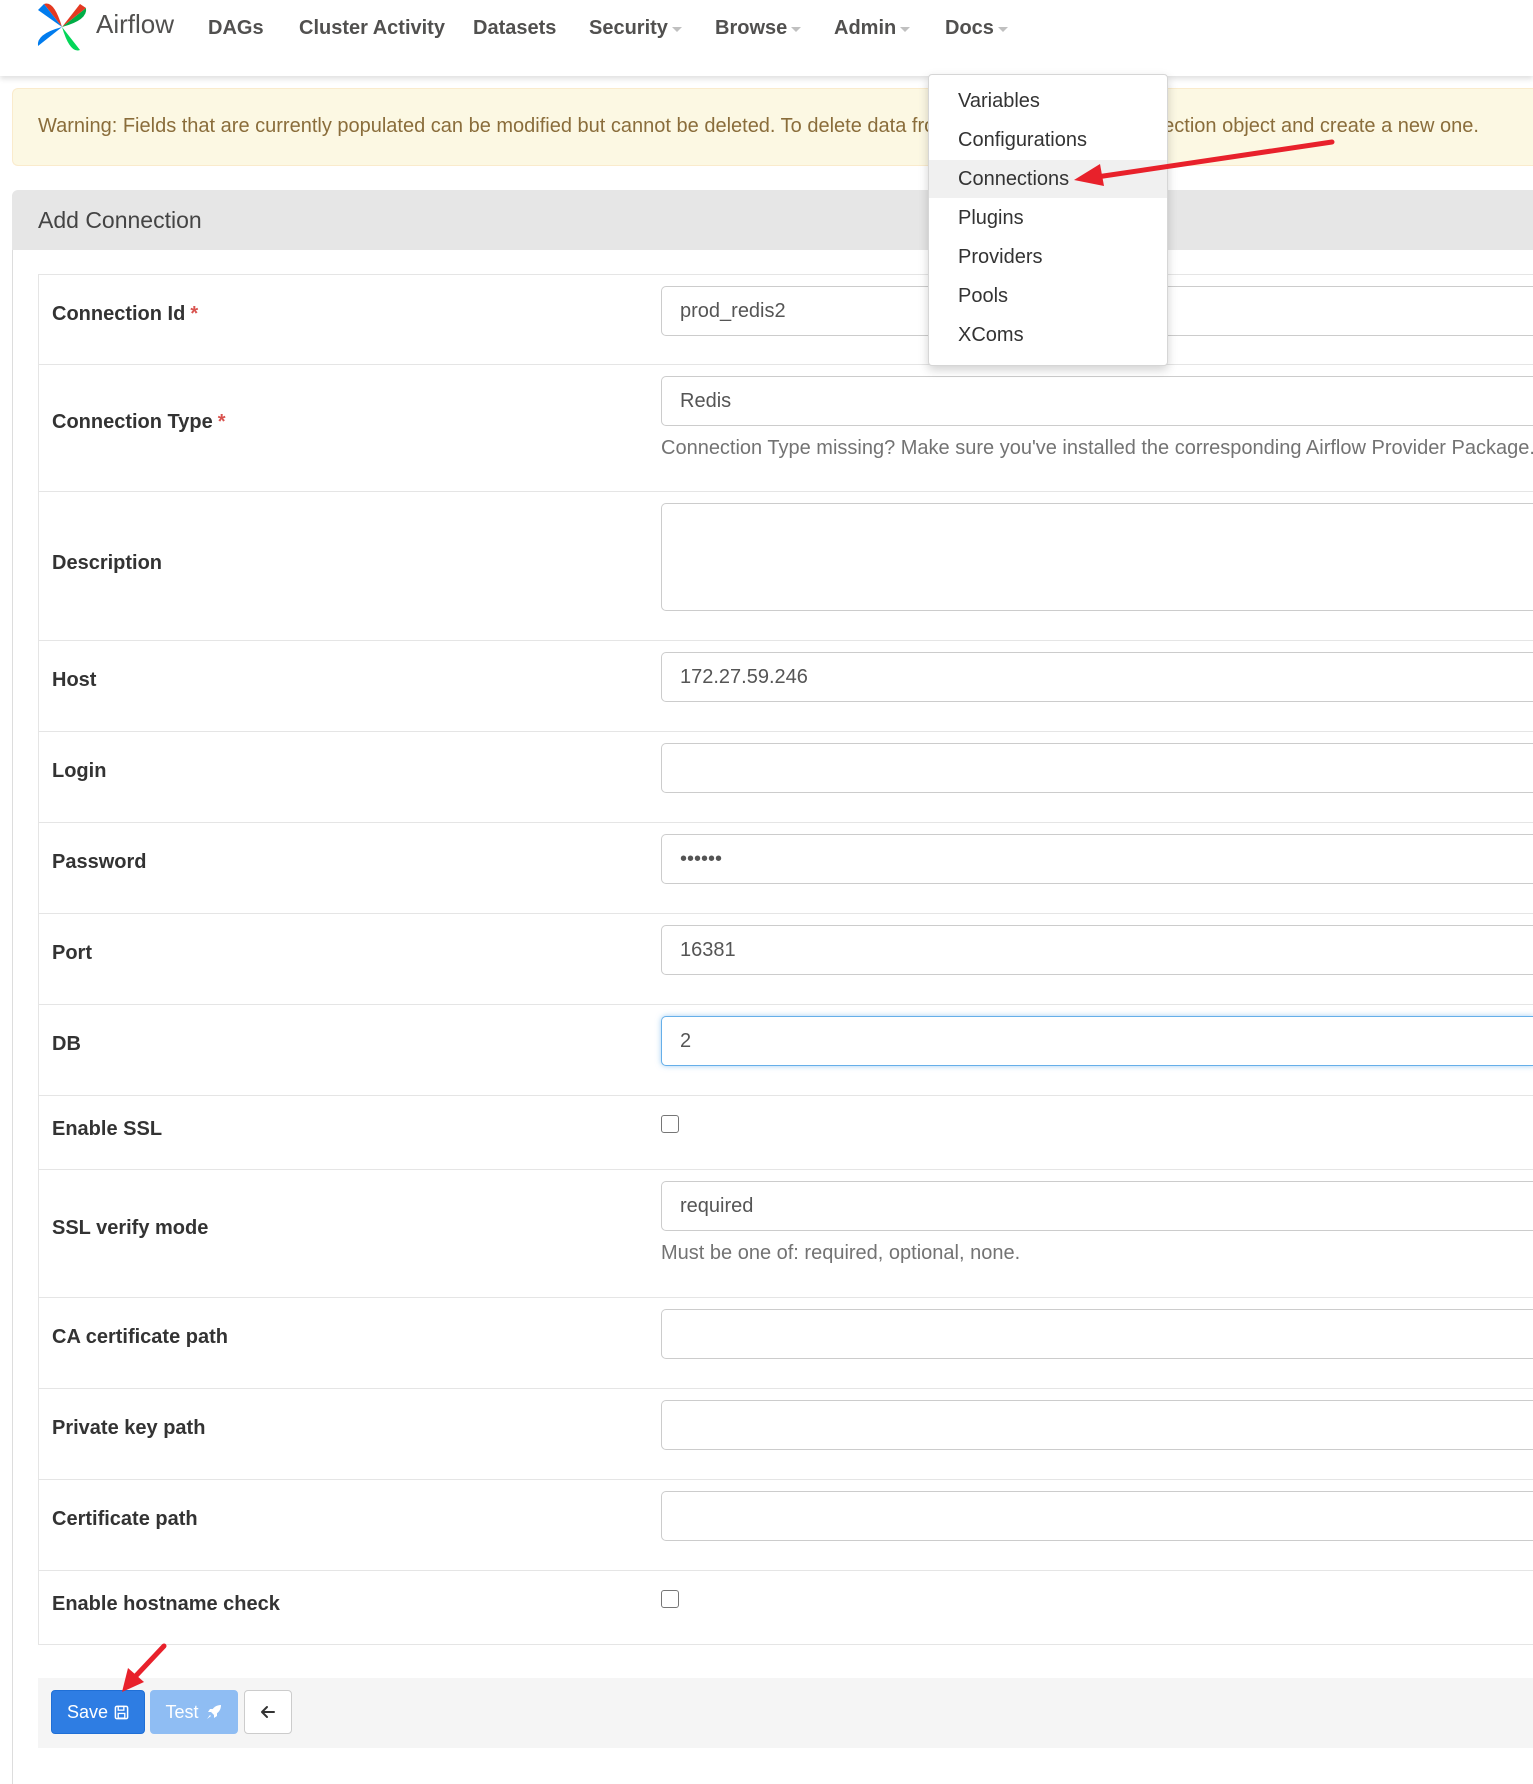  What do you see at coordinates (785, 320) in the screenshot?
I see `form-row-connection-id: Connection Id * prod_redis2` at bounding box center [785, 320].